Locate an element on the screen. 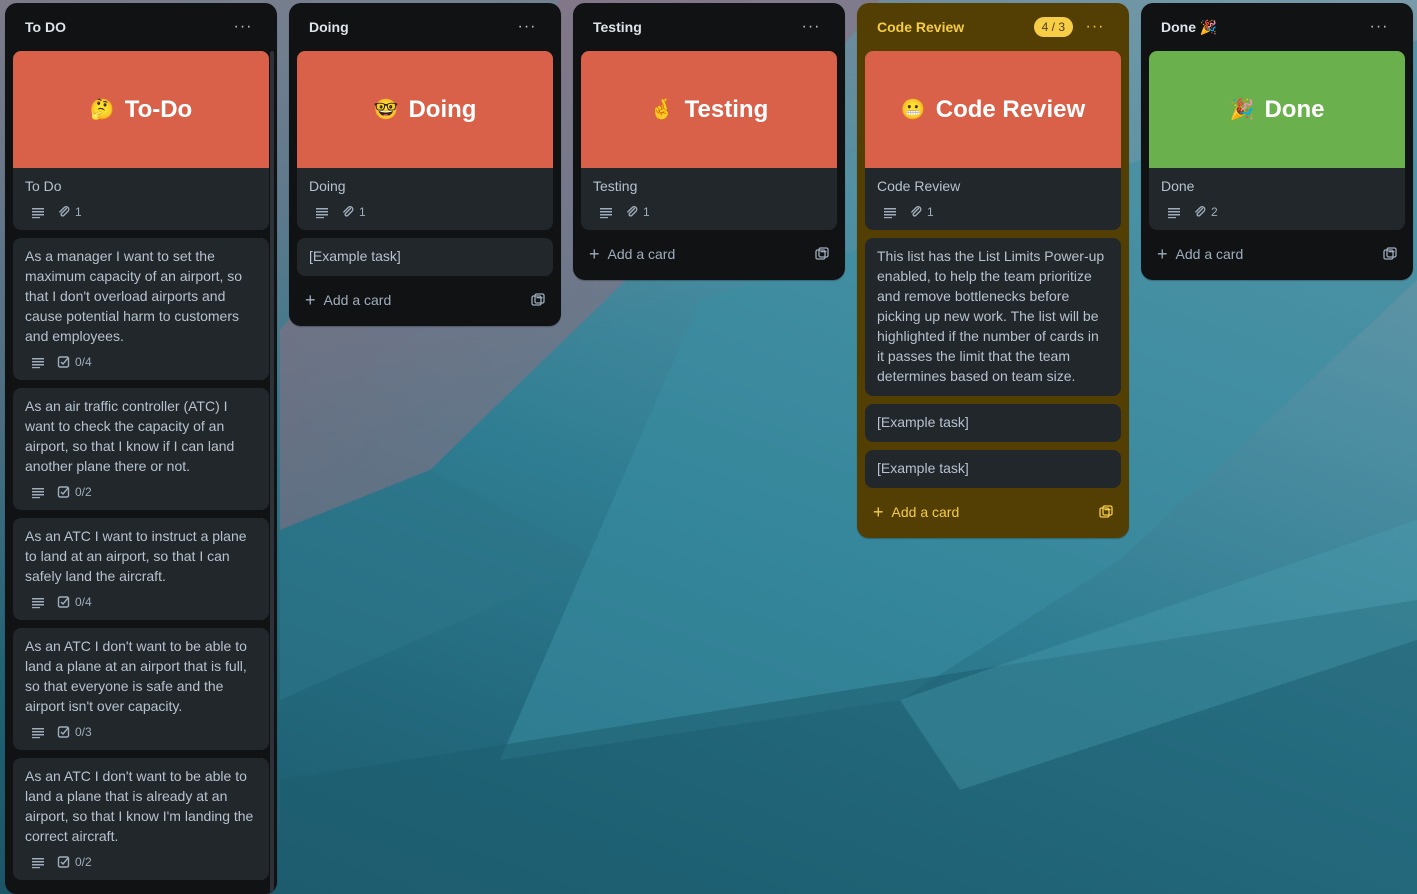  list-header: Doing ··· is located at coordinates (425, 27).